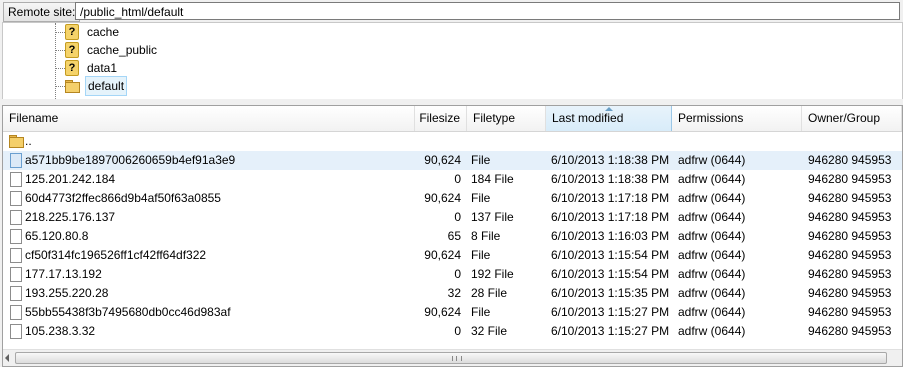  What do you see at coordinates (28, 141) in the screenshot?
I see `file-name: ..` at bounding box center [28, 141].